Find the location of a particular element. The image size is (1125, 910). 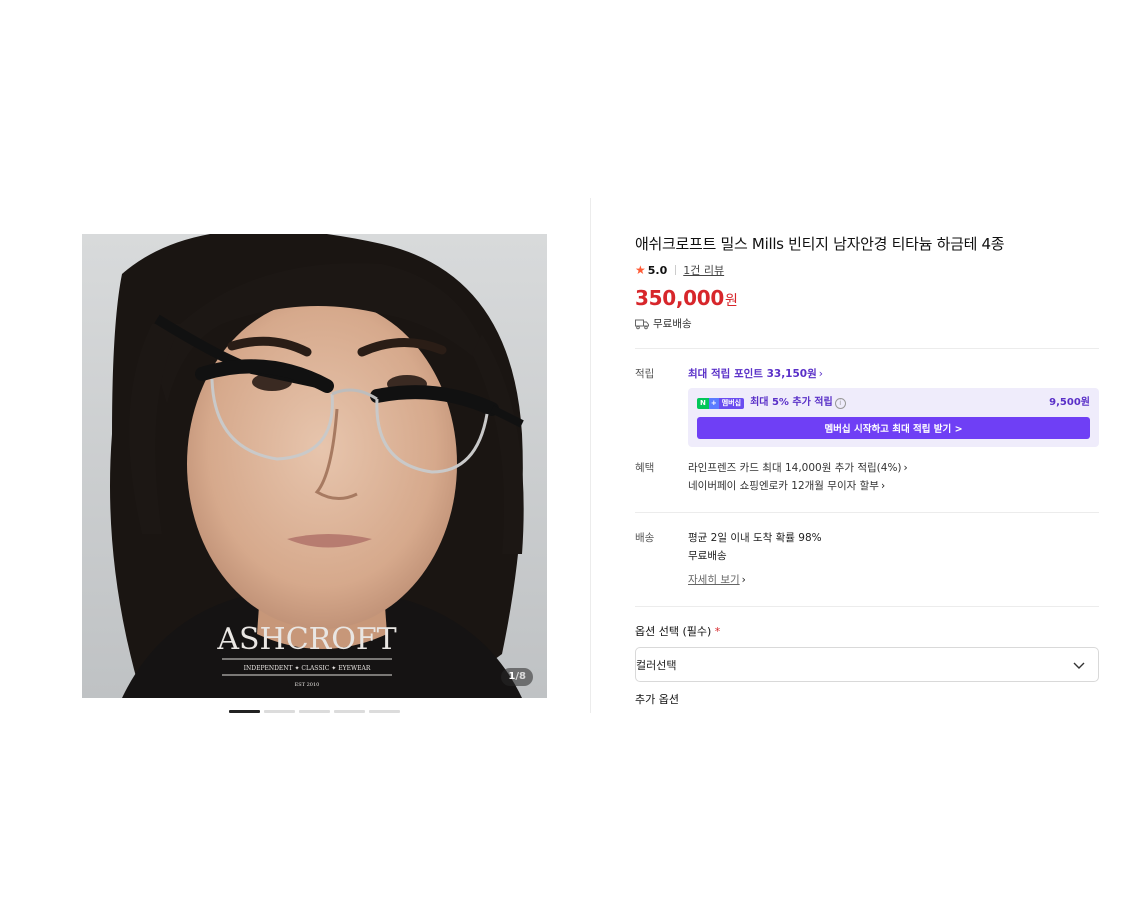

benefits-label: 혜택 is located at coordinates (645, 468).